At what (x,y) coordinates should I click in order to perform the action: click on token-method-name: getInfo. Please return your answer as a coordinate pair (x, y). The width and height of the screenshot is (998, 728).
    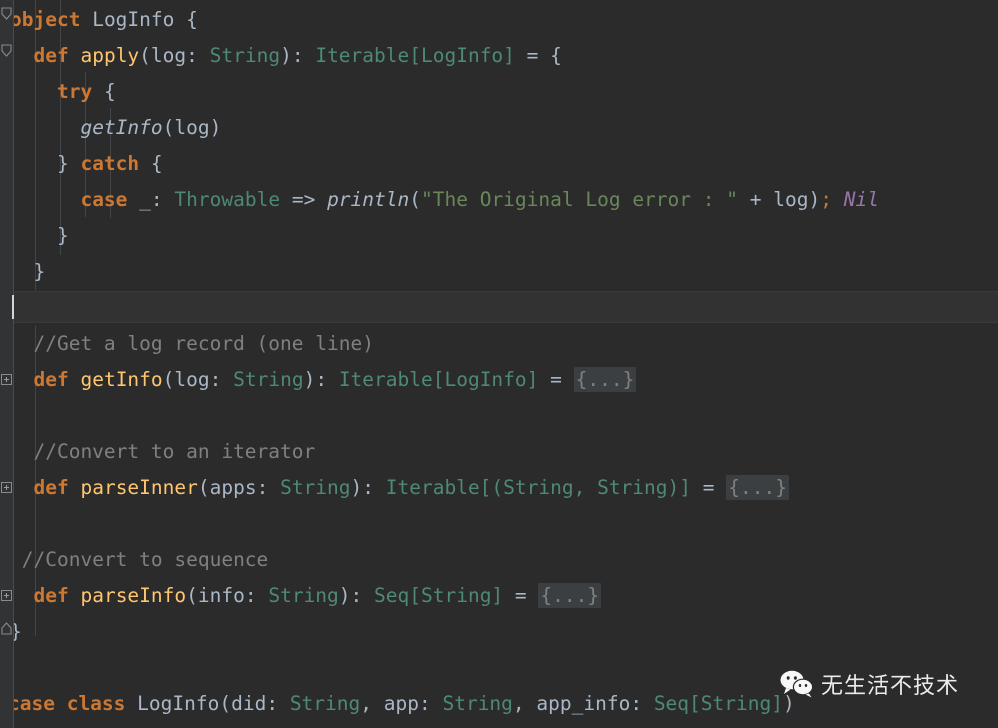
    Looking at the image, I should click on (121, 379).